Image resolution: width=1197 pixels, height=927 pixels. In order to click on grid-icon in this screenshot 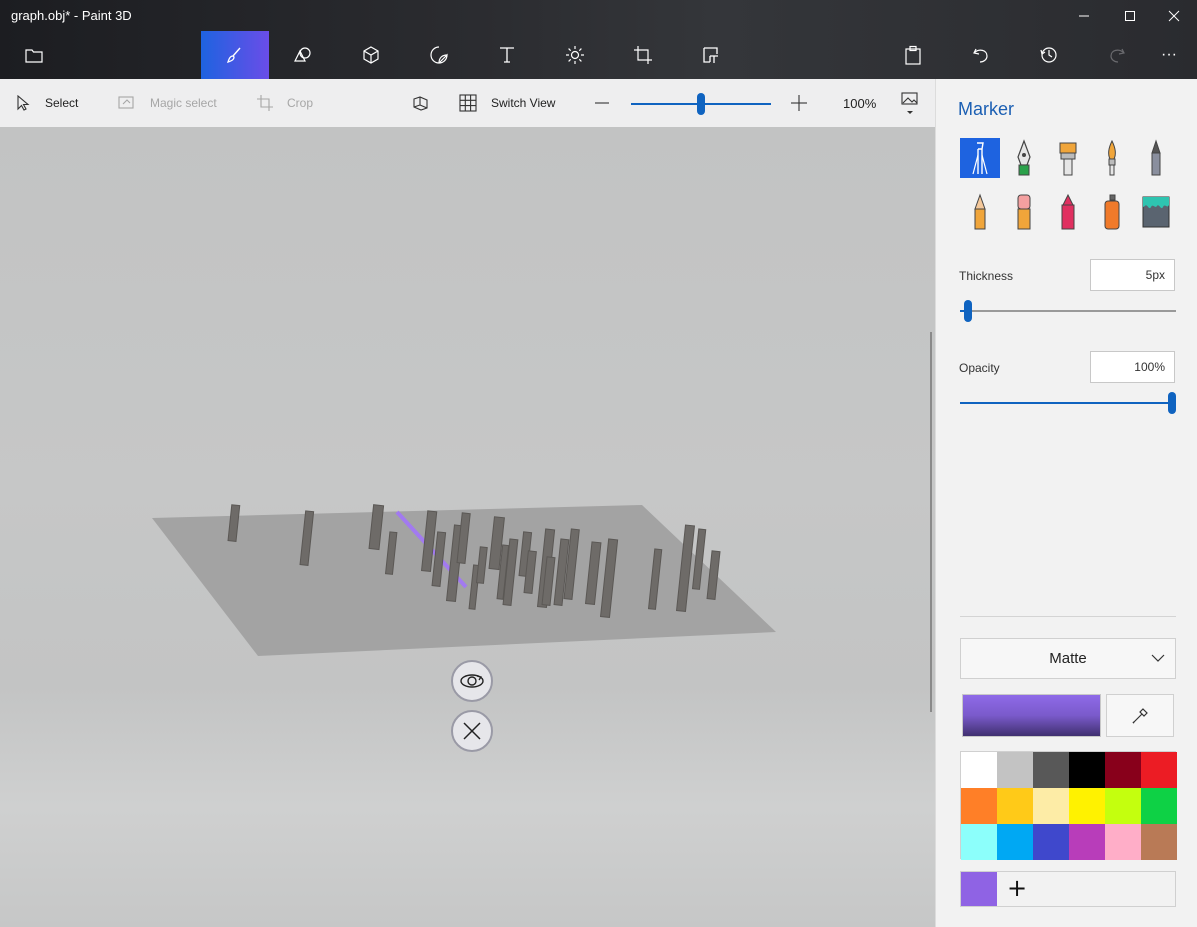, I will do `click(468, 103)`.